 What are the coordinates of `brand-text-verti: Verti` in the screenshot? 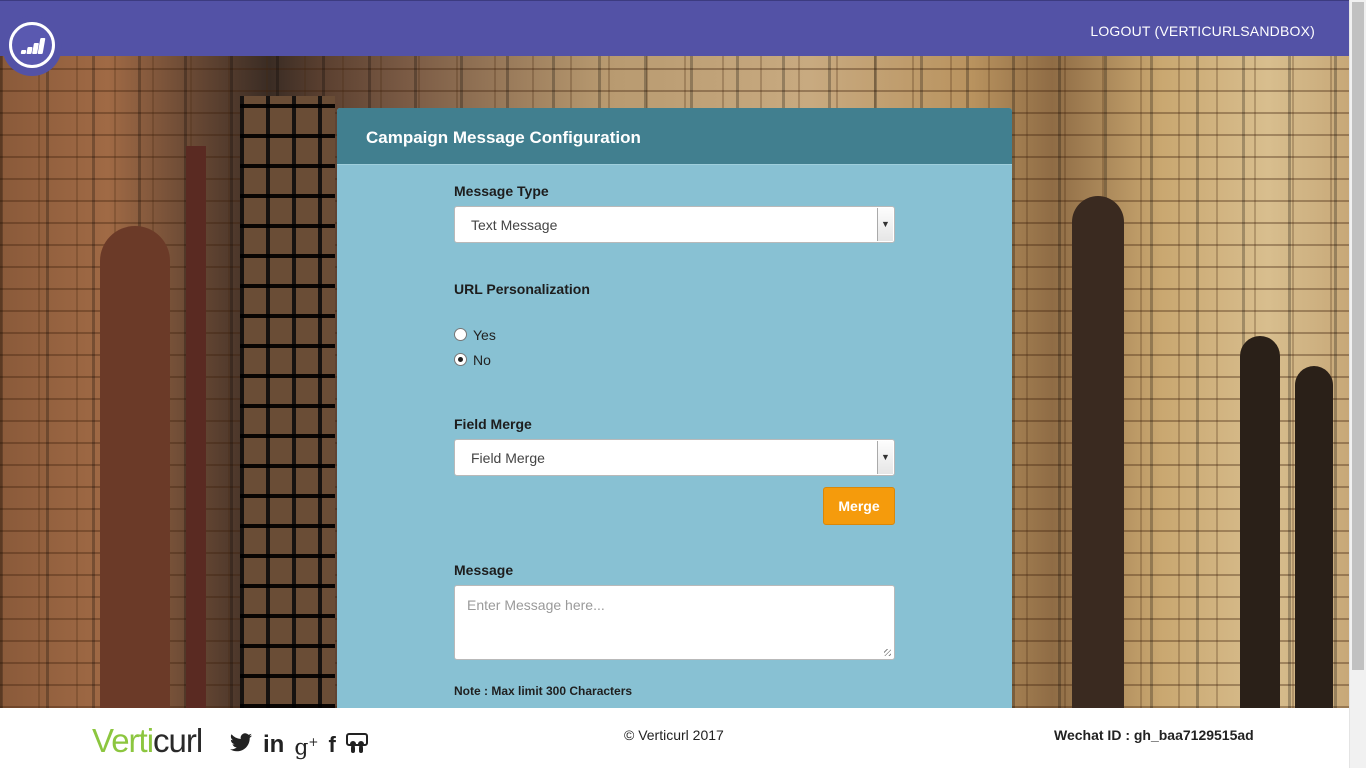 It's located at (123, 740).